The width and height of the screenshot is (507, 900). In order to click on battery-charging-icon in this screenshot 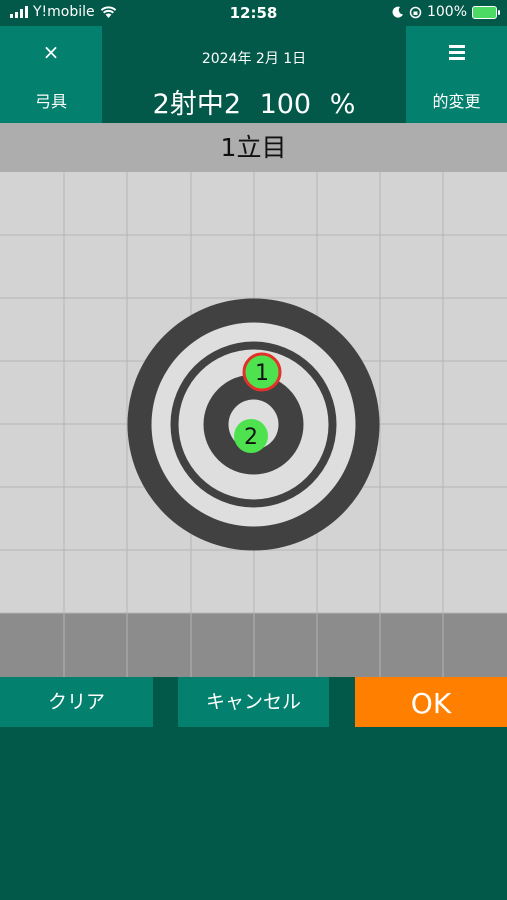, I will do `click(486, 12)`.